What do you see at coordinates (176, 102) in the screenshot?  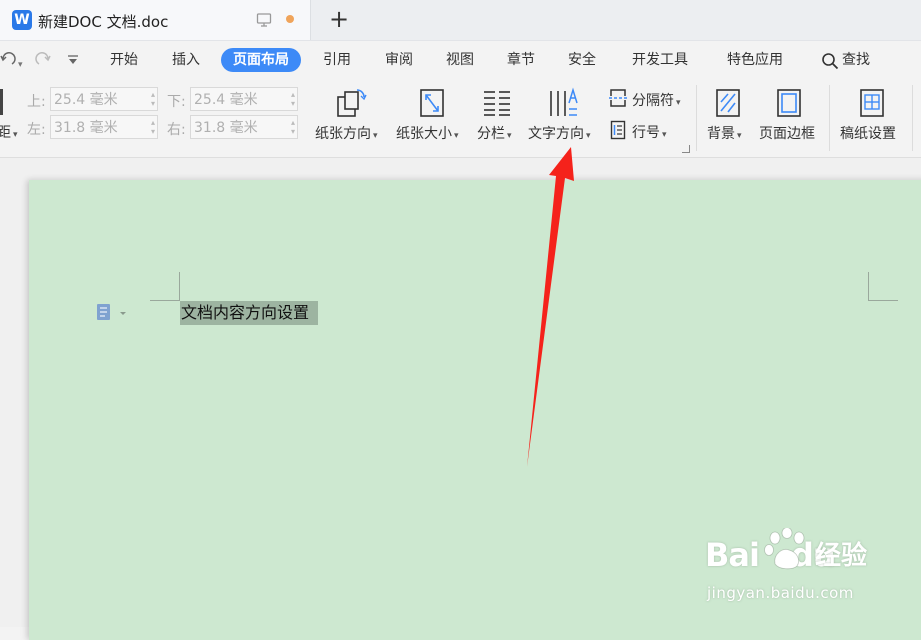 I see `margin-bottom-label: 下:` at bounding box center [176, 102].